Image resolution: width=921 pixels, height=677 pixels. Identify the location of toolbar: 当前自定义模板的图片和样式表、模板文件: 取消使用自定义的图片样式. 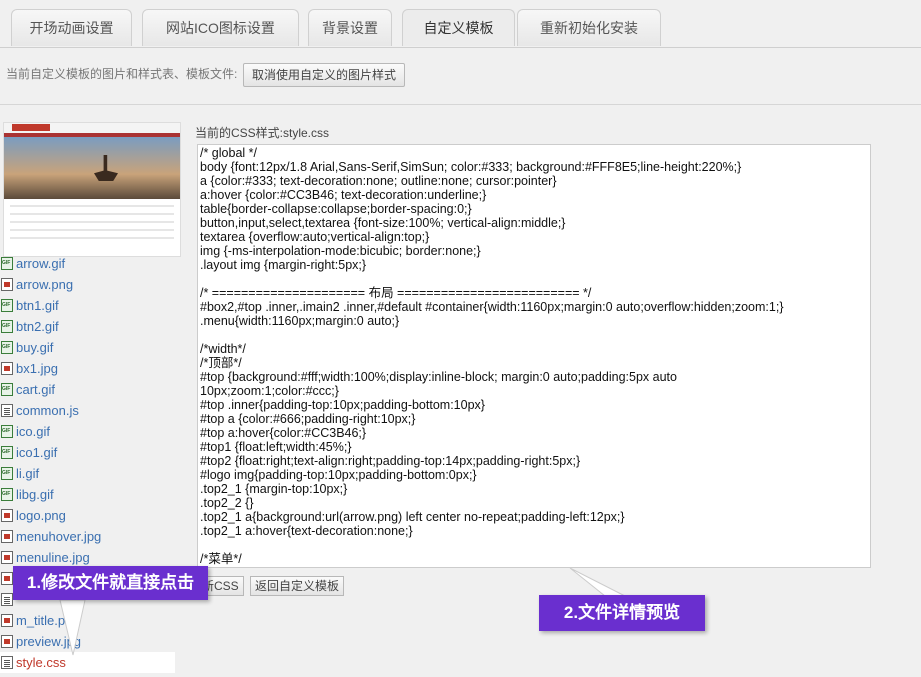
(460, 76).